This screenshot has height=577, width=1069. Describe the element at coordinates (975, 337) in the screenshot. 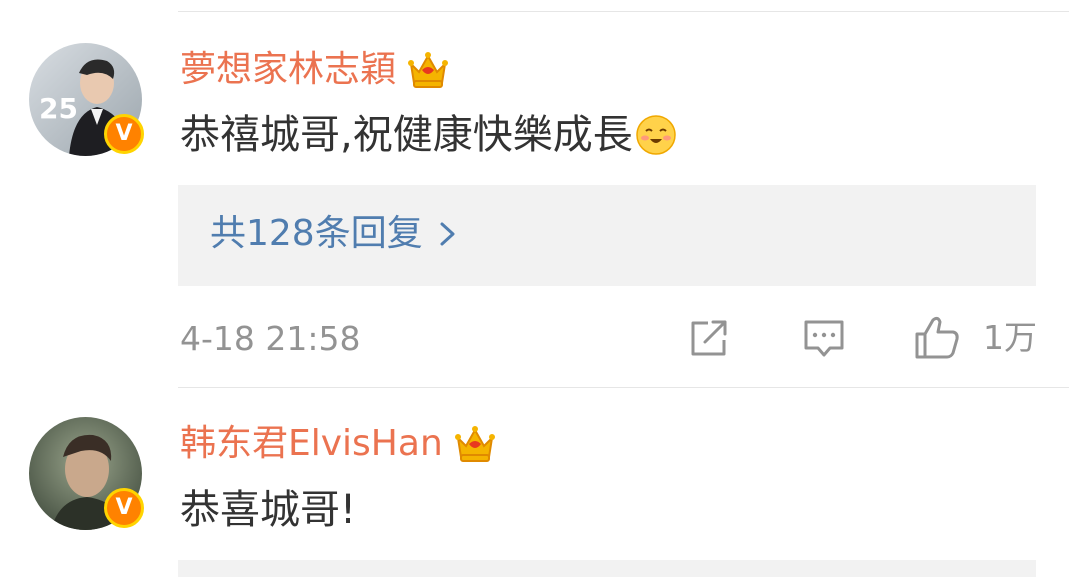

I see `like-button: 1万` at that location.